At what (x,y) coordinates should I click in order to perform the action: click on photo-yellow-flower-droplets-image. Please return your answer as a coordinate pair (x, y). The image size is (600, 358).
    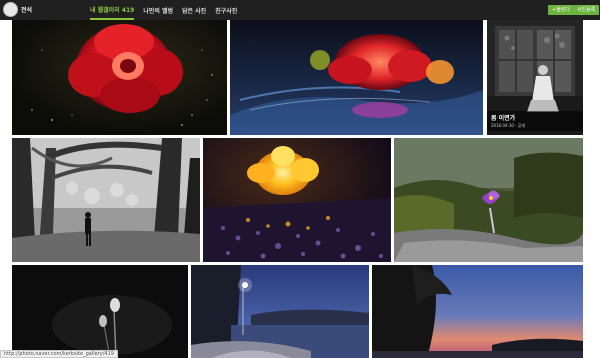
    Looking at the image, I should click on (297, 200).